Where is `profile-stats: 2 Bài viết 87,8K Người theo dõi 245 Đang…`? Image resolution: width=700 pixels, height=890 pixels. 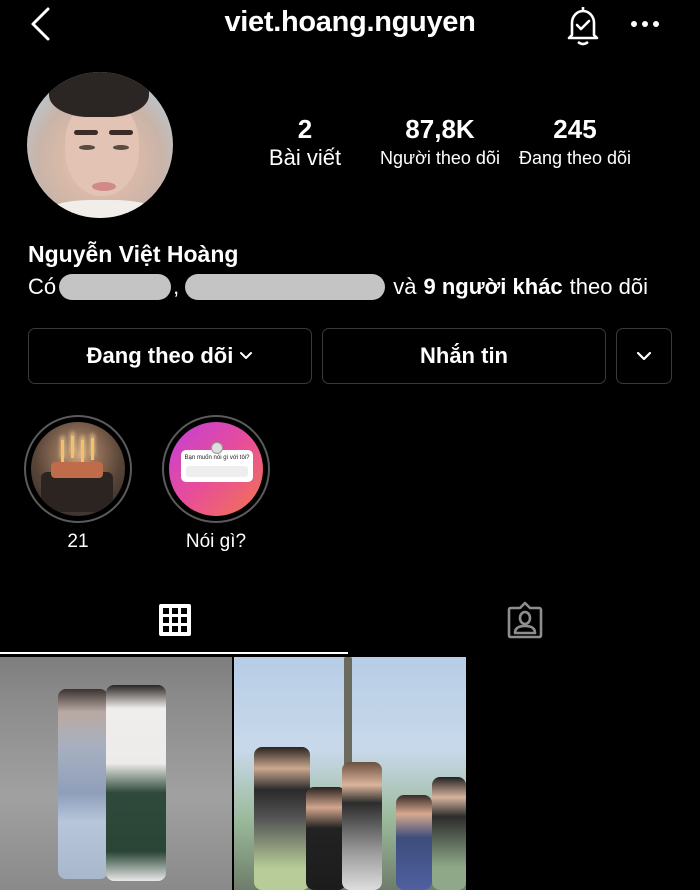 profile-stats: 2 Bài viết 87,8K Người theo dõi 245 Đang… is located at coordinates (450, 148).